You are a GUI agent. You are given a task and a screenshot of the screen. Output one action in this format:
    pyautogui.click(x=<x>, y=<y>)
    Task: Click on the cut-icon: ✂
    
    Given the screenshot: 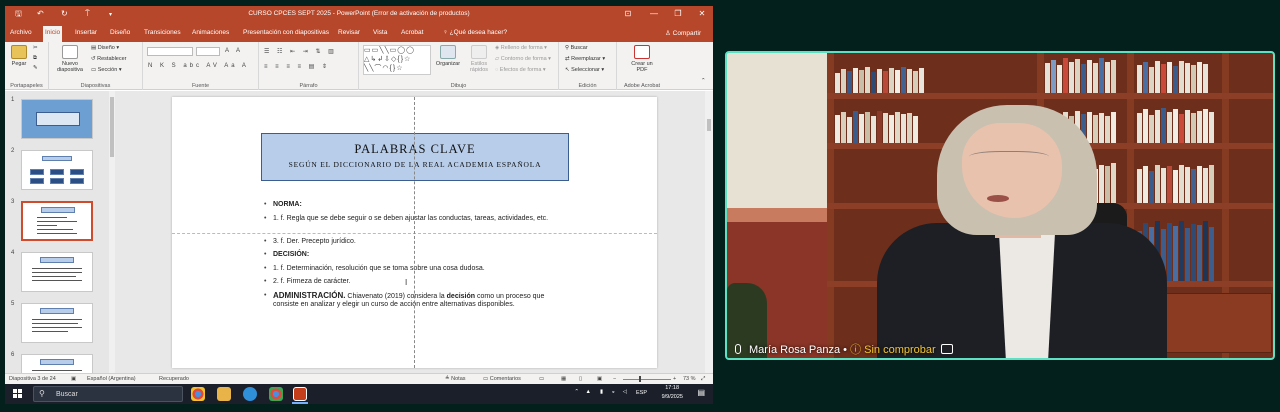 What is the action you would take?
    pyautogui.click(x=35, y=48)
    